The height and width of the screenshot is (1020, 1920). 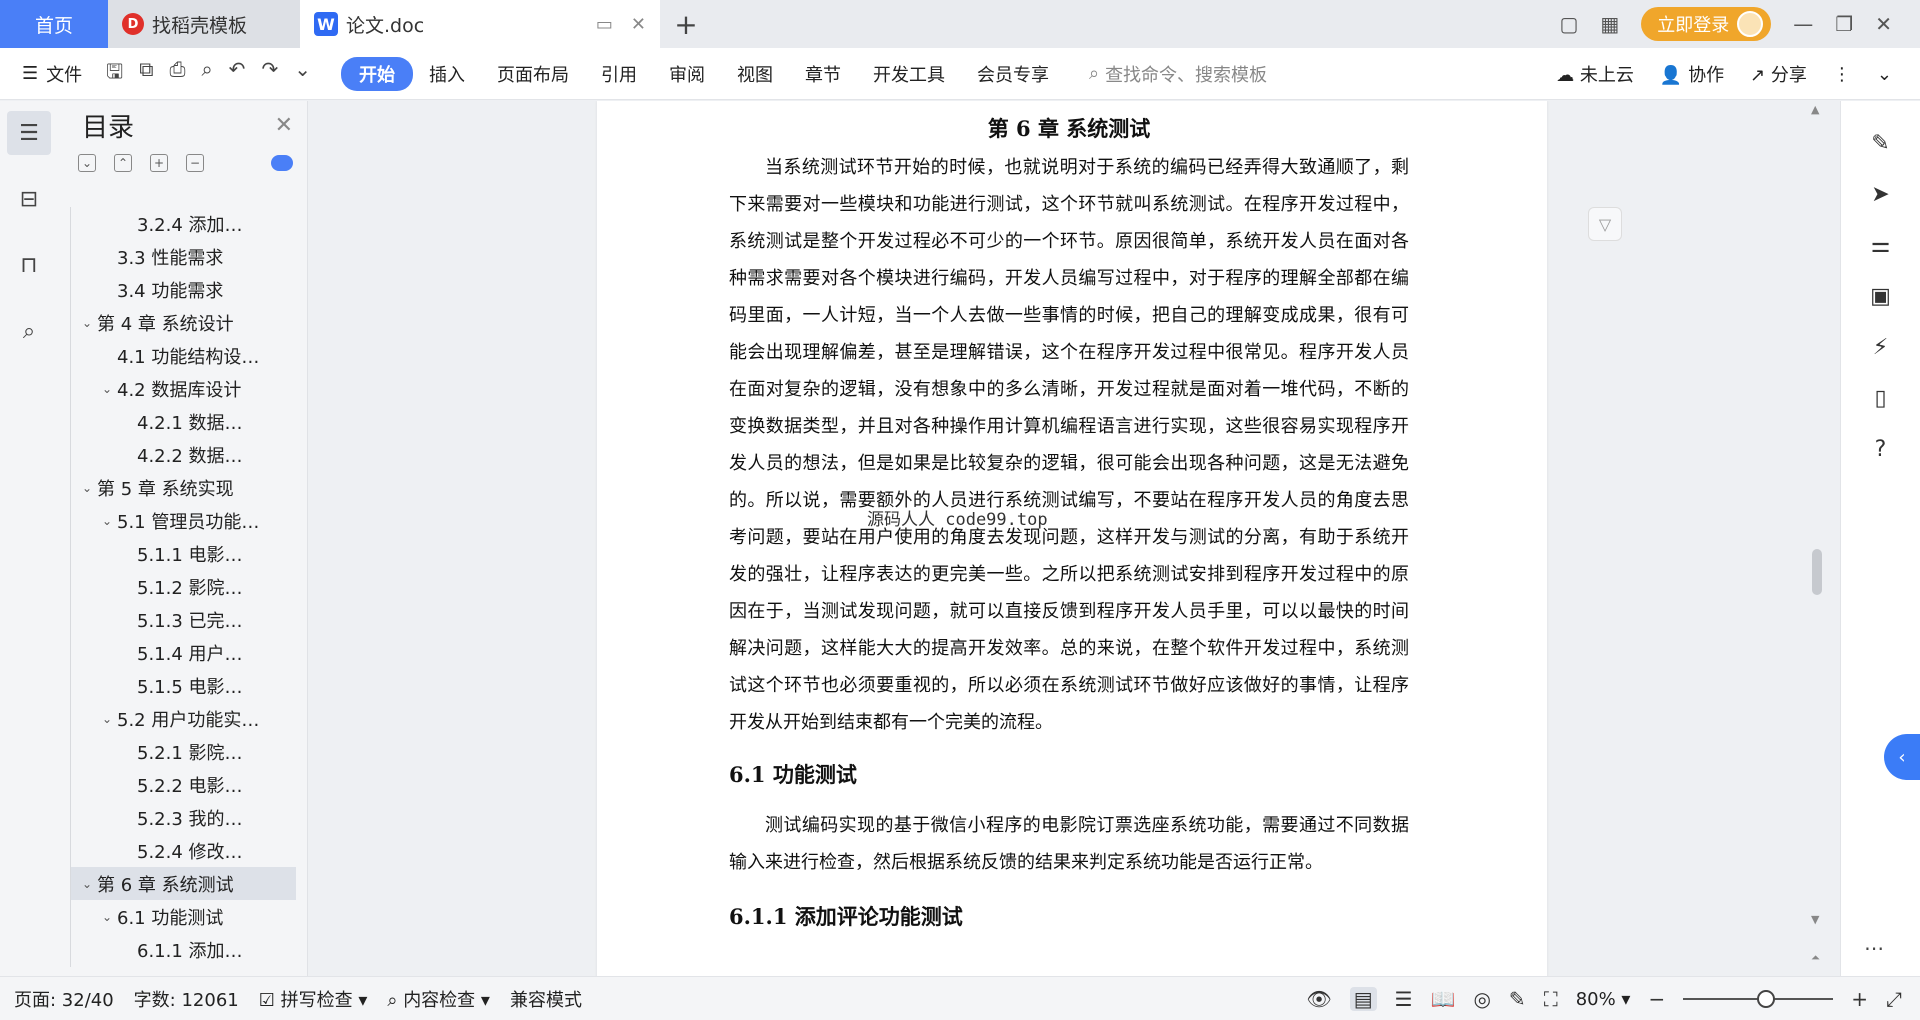 I want to click on toc-item: ⌄ 第 6 章 系统测试, so click(x=183, y=883).